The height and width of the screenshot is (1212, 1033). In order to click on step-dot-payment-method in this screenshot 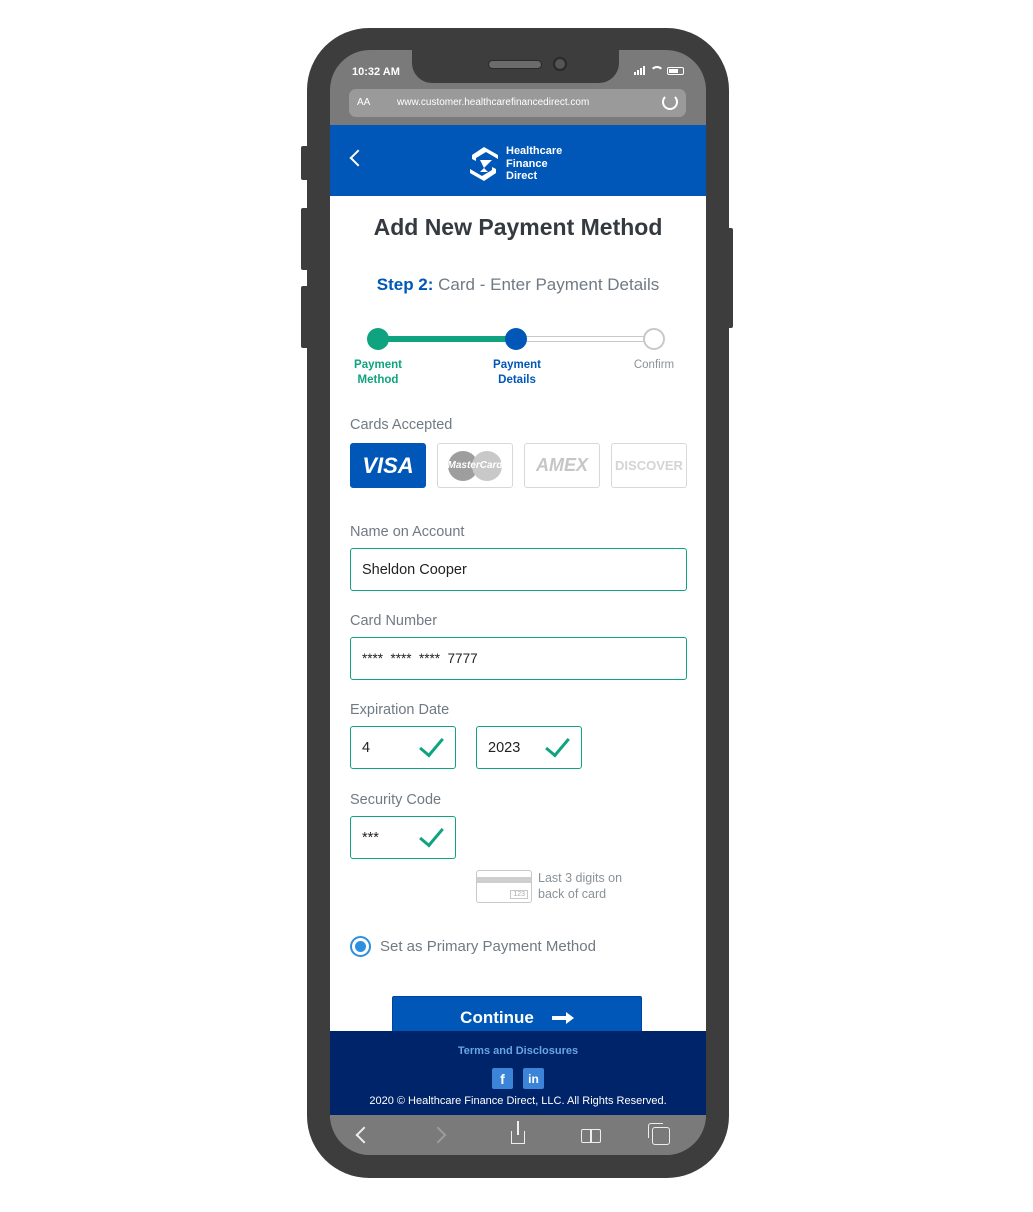, I will do `click(378, 339)`.